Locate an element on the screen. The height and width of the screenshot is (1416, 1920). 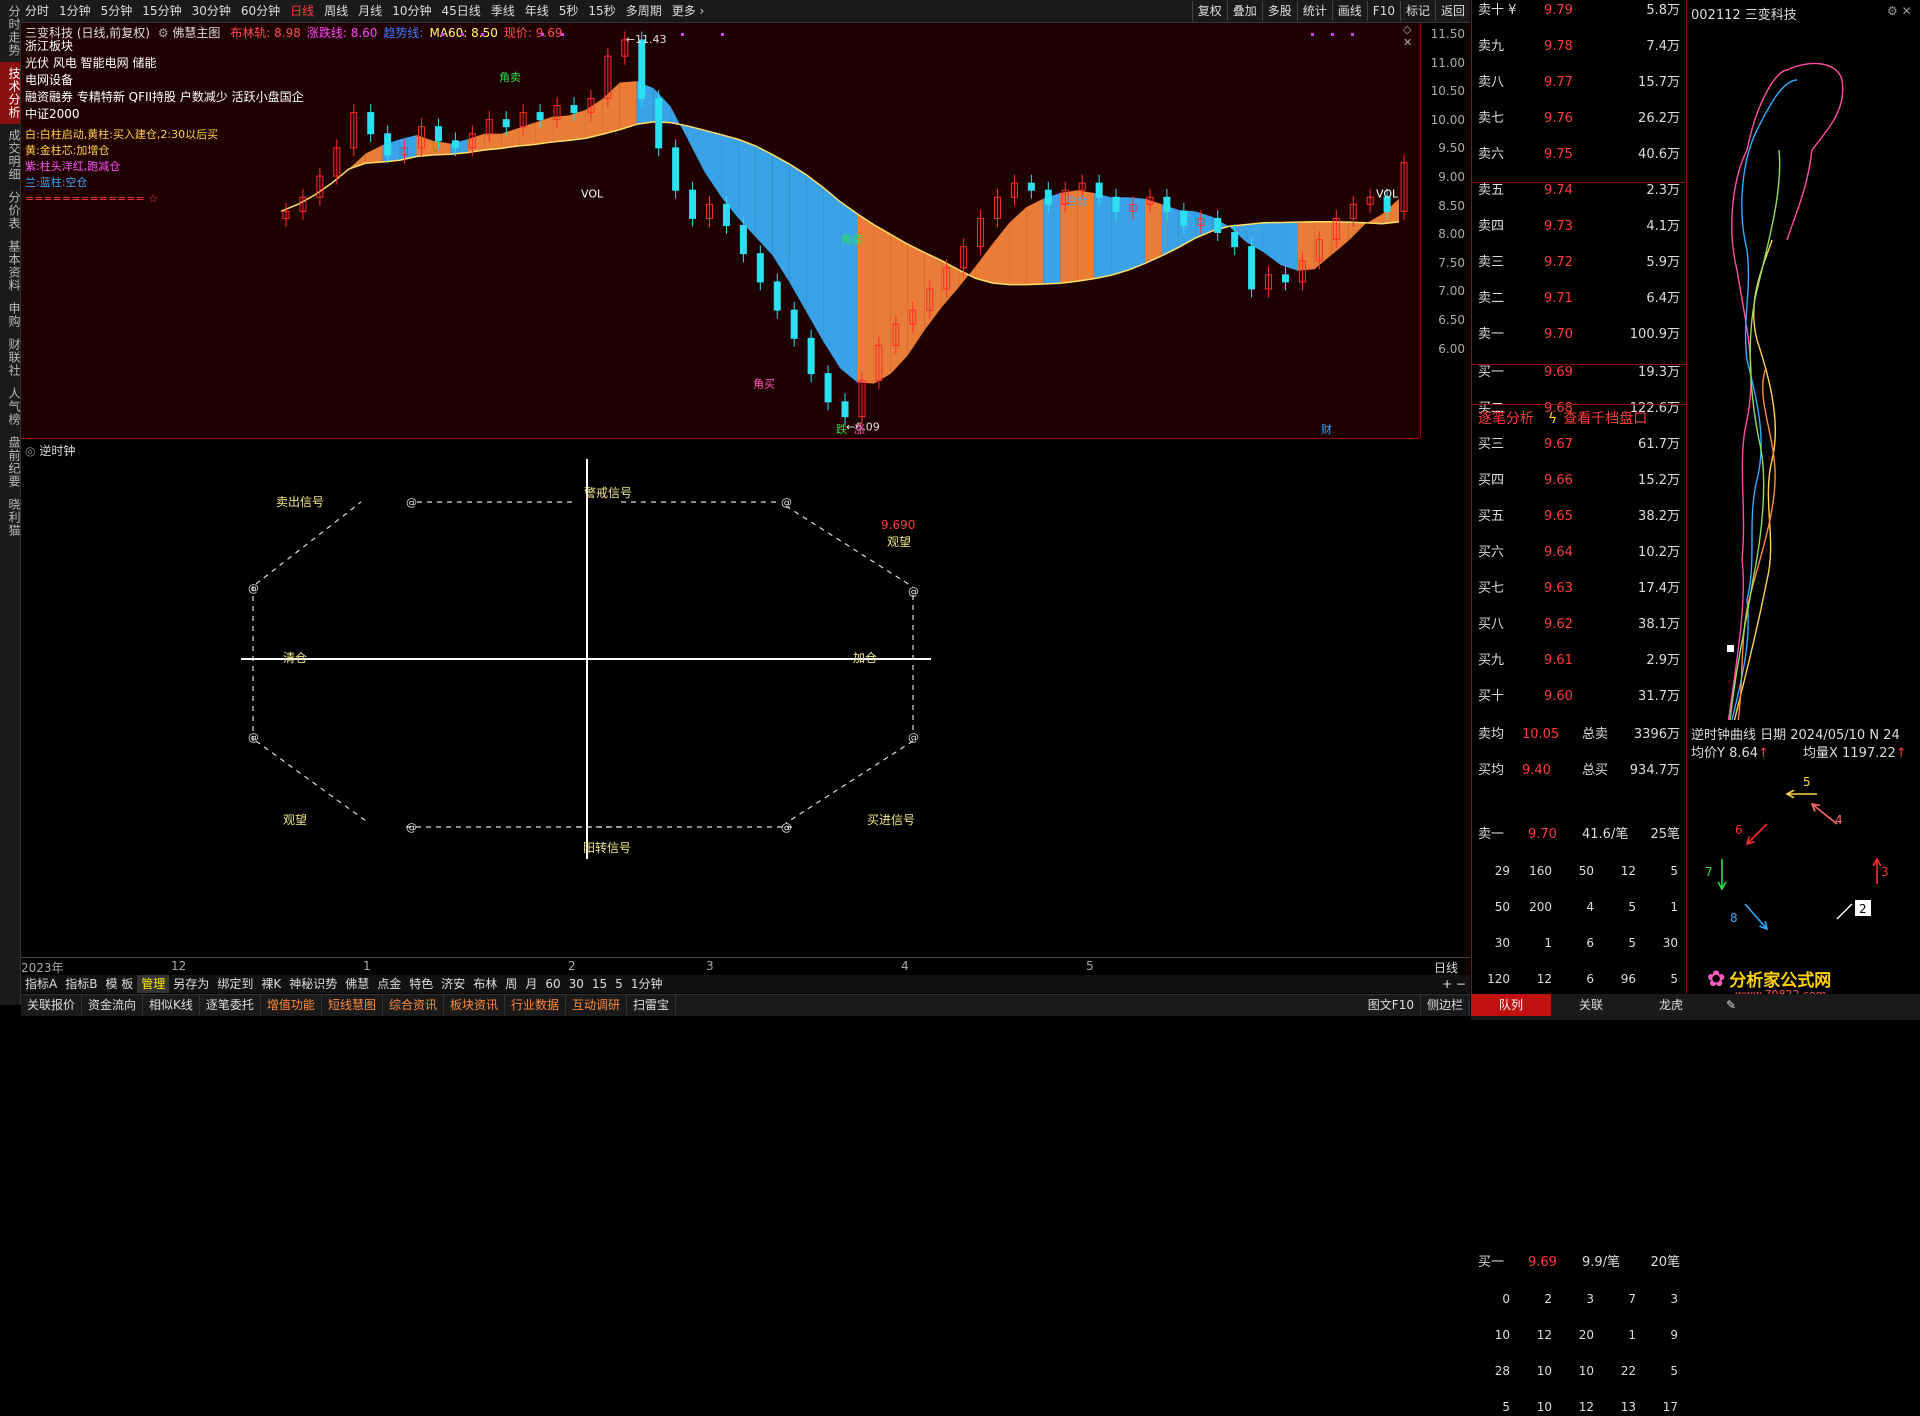
indicator-tab-13: 周 is located at coordinates (511, 984).